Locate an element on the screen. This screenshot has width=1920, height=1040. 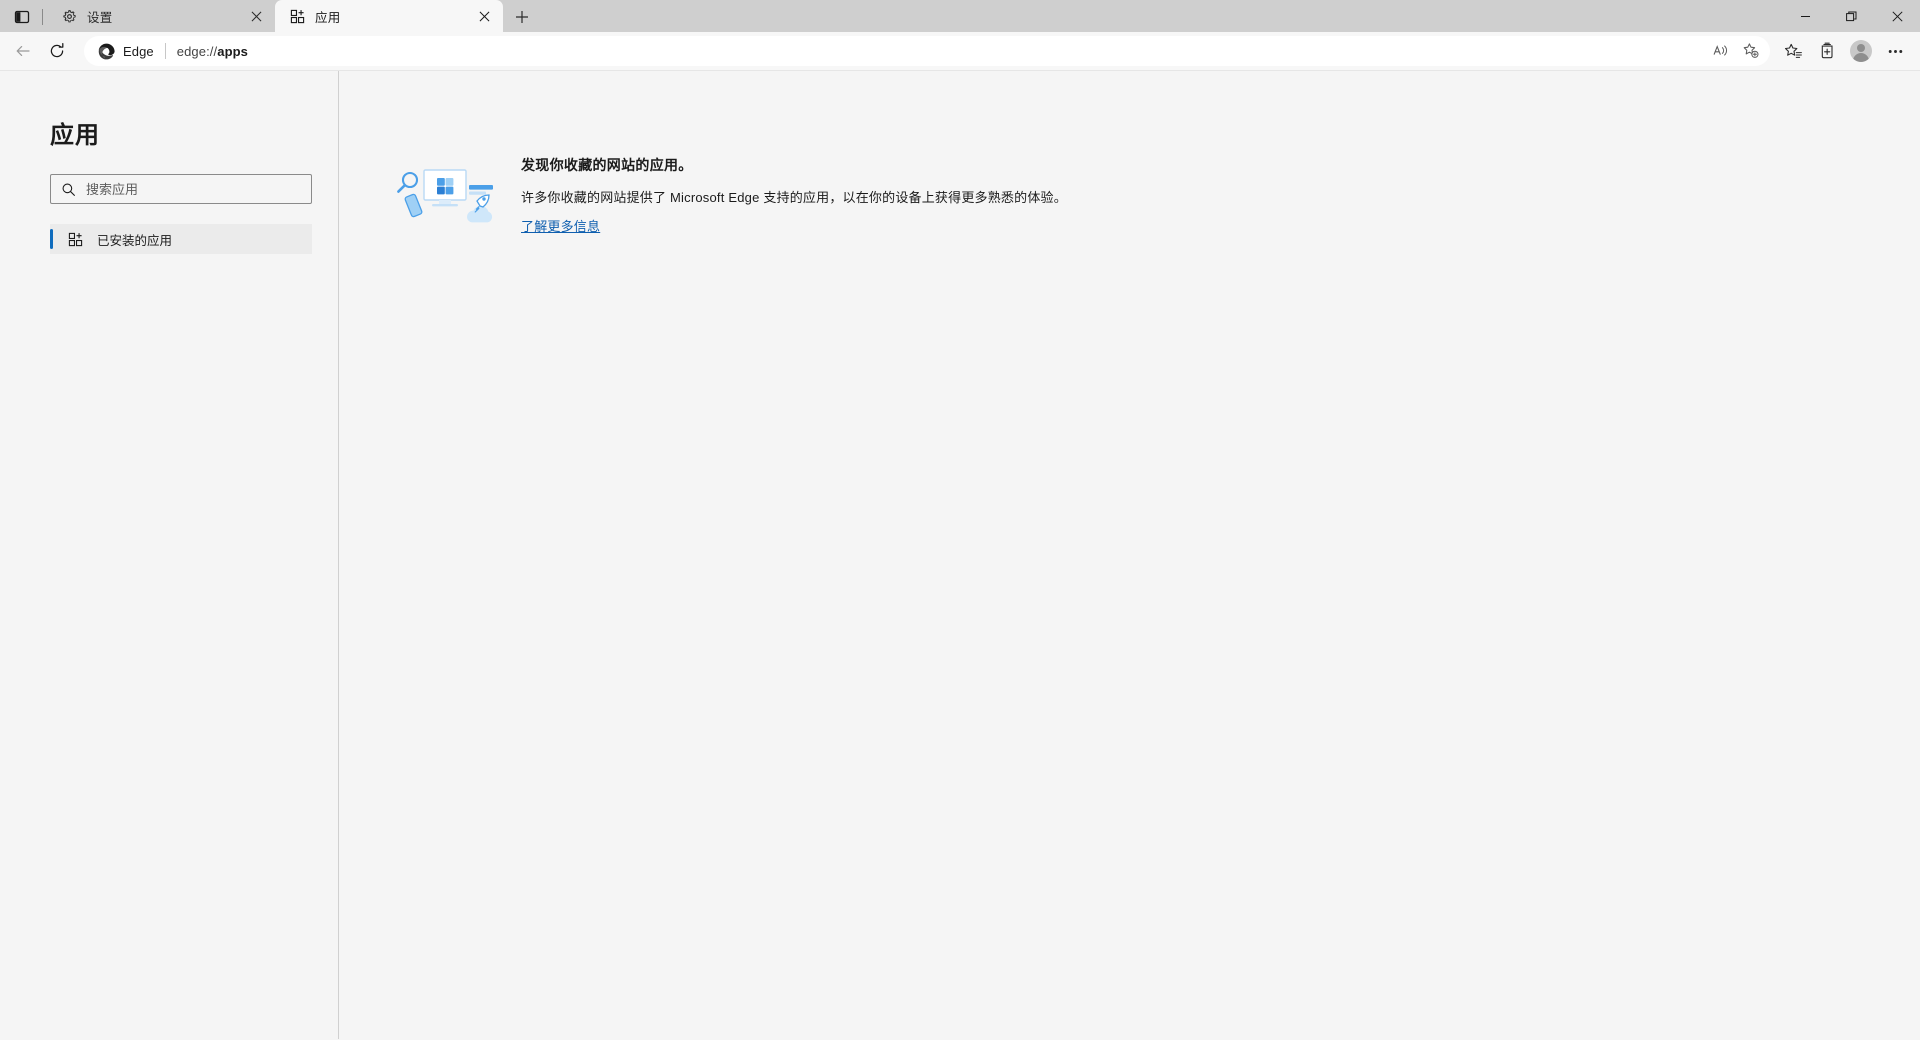
refresh-icon is located at coordinates (57, 50).